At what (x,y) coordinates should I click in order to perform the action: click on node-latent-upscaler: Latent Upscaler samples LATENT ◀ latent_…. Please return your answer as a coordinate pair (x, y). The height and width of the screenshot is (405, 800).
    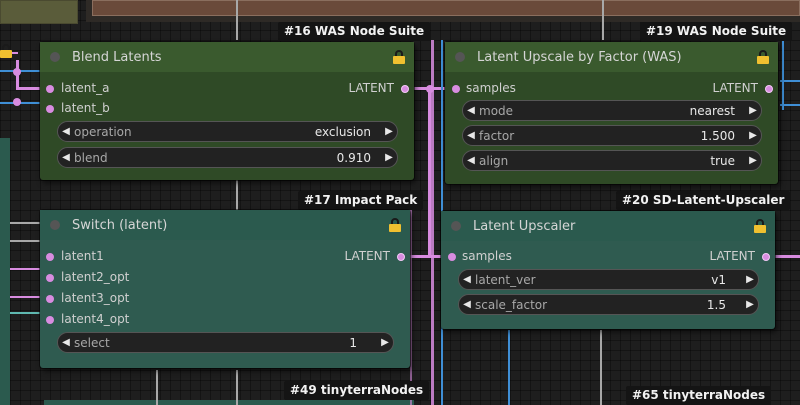
    Looking at the image, I should click on (608, 270).